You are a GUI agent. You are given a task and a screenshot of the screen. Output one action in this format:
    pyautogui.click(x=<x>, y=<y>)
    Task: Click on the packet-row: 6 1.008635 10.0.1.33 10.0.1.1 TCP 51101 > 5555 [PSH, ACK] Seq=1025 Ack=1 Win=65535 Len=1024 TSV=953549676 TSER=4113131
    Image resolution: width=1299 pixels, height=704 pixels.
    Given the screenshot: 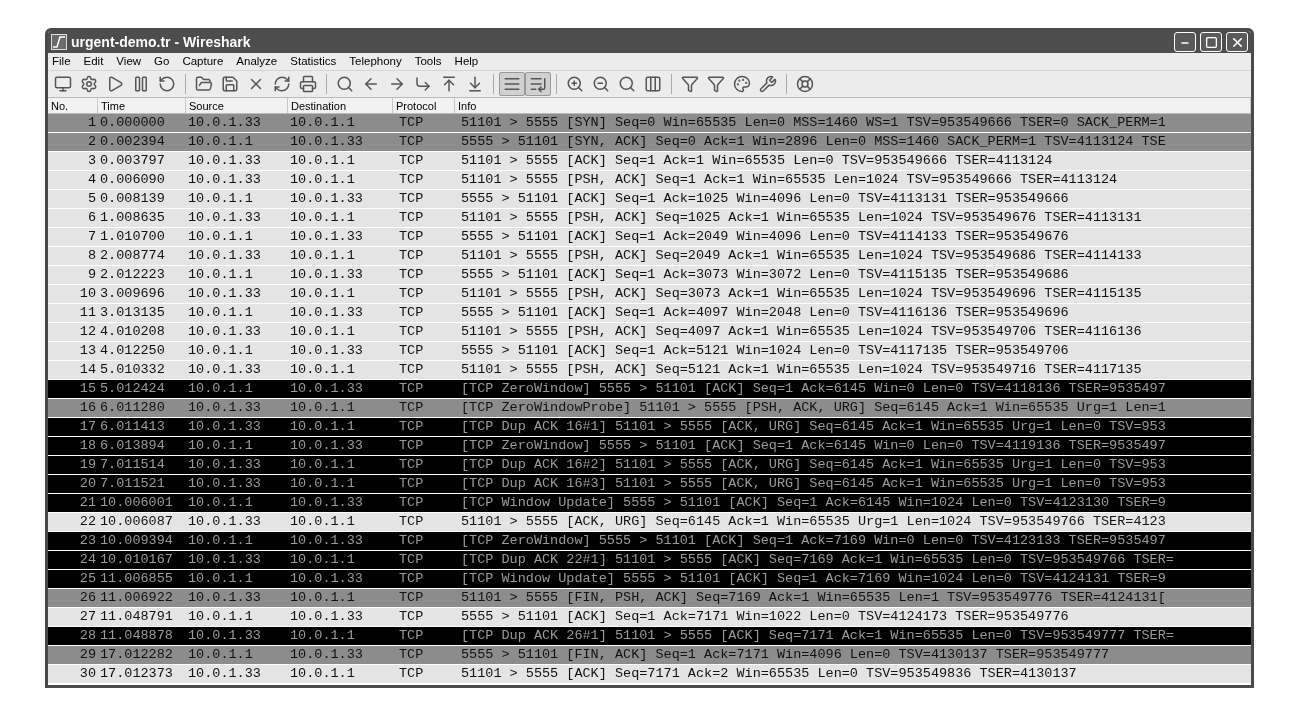 What is the action you would take?
    pyautogui.click(x=649, y=218)
    